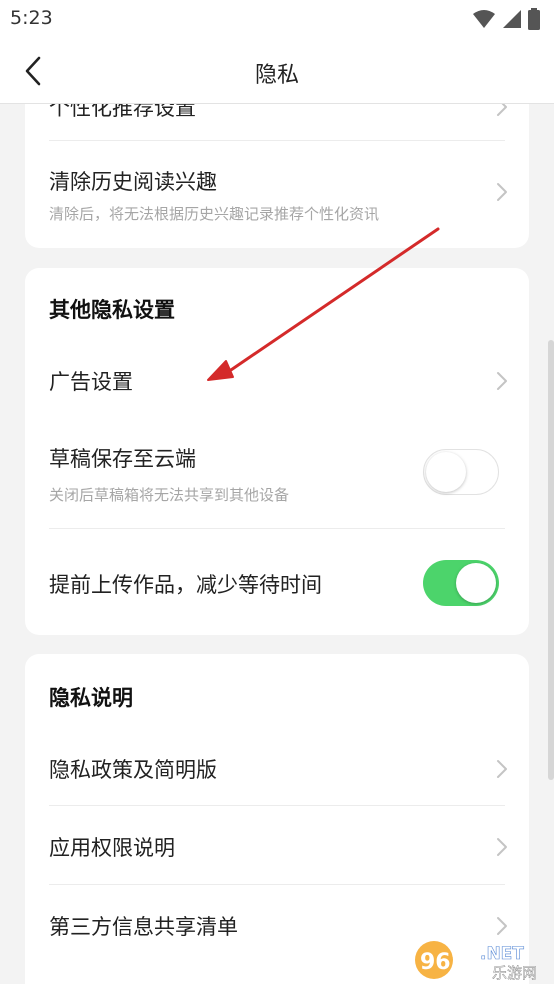 The width and height of the screenshot is (554, 984). I want to click on privacy-policy-row: 隐私政策及简明版, so click(277, 768).